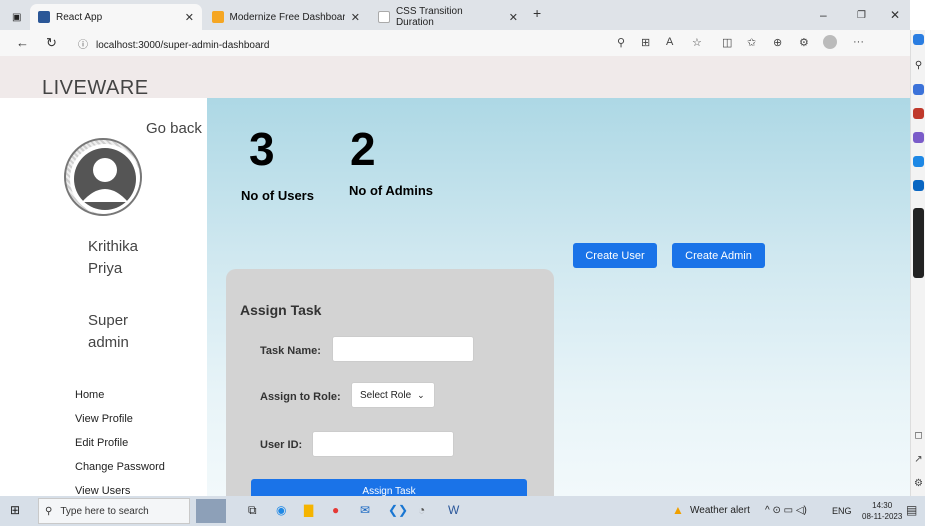 This screenshot has width=925, height=526. I want to click on clock-time: 14:30, so click(882, 505).